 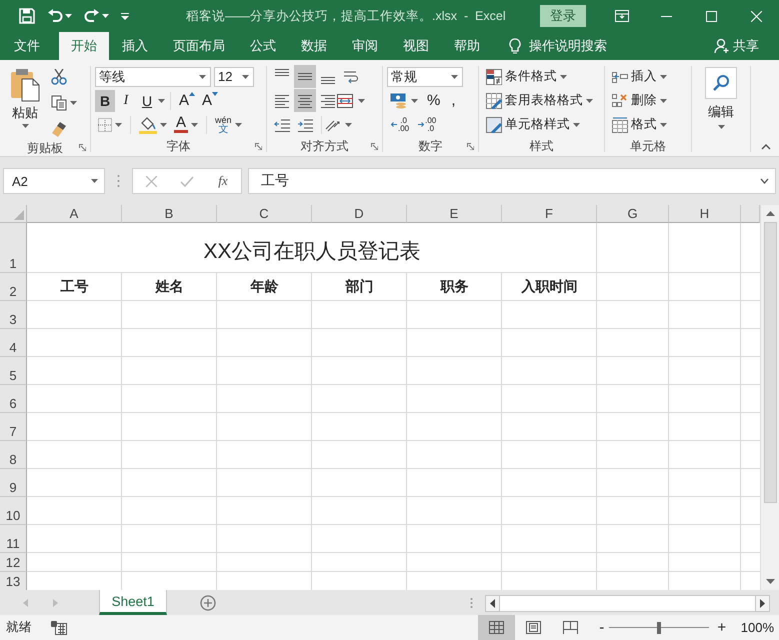 I want to click on zoom-in-button: +, so click(x=721, y=627).